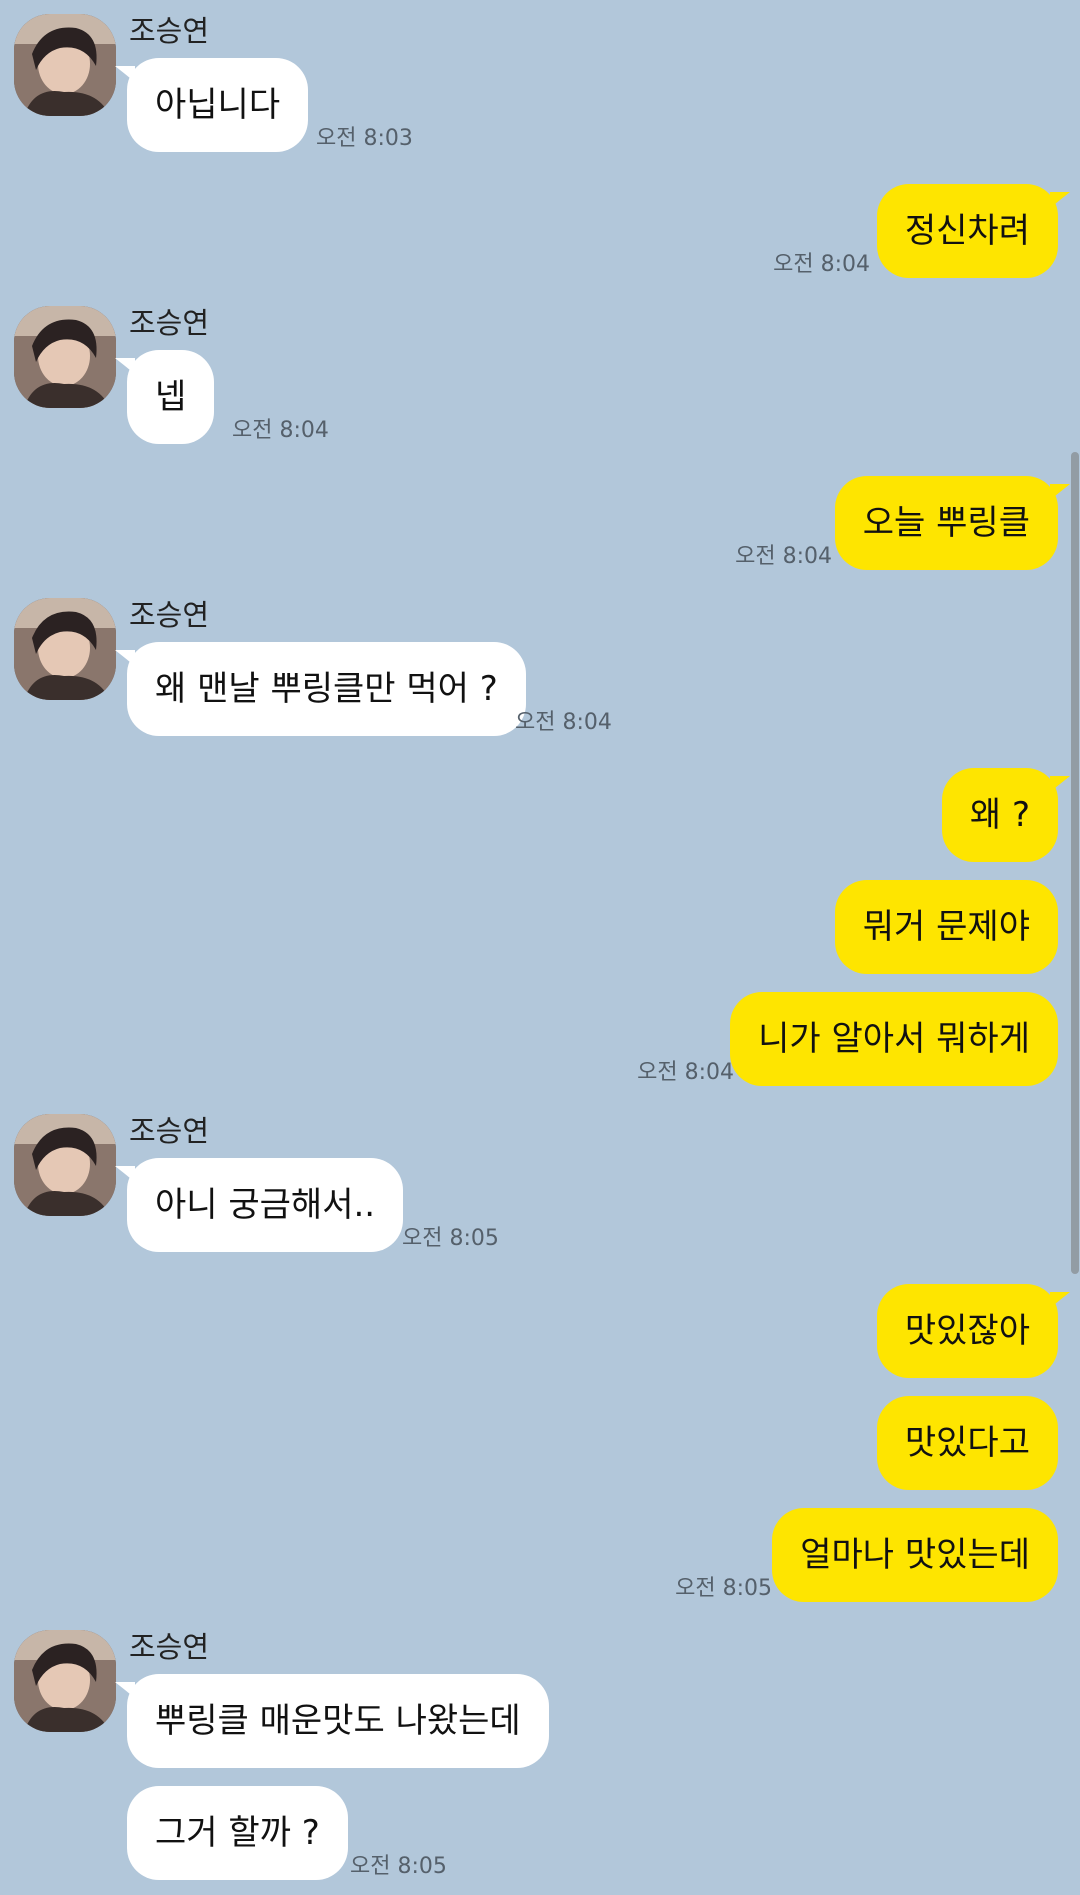 This screenshot has width=1080, height=1895. What do you see at coordinates (967, 1331) in the screenshot?
I see `message-text: 맛있잖아` at bounding box center [967, 1331].